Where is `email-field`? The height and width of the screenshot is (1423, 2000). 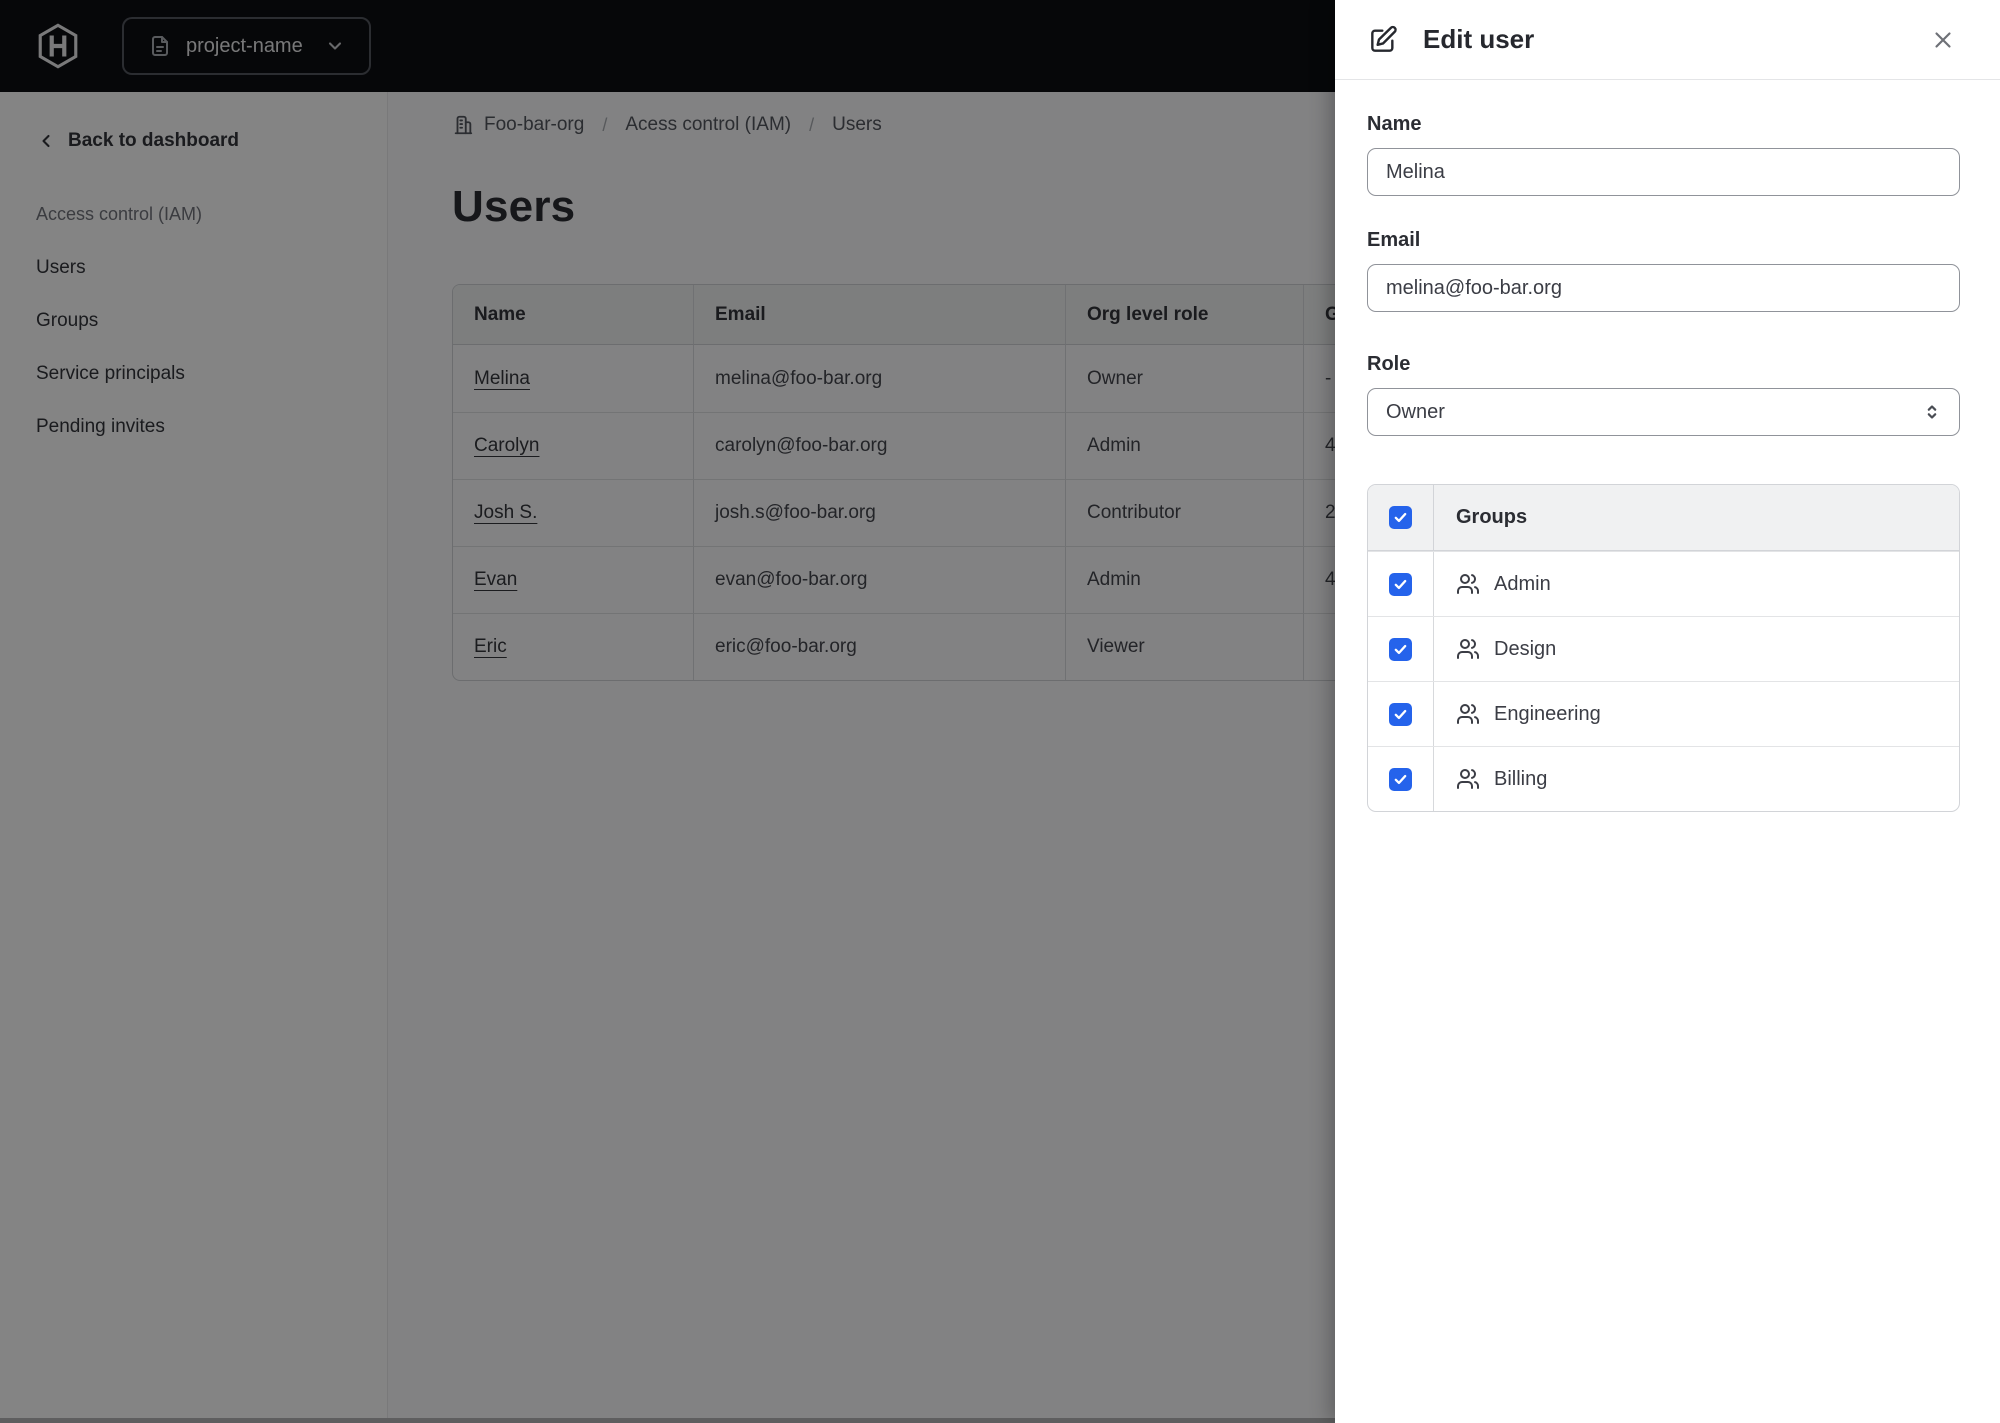
email-field is located at coordinates (1663, 288).